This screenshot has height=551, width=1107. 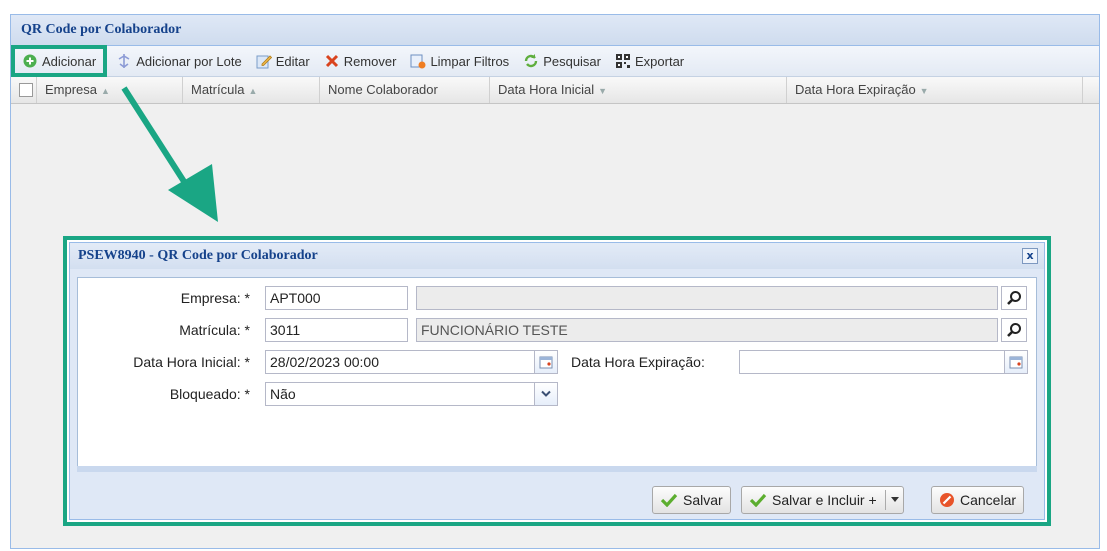 What do you see at coordinates (336, 298) in the screenshot?
I see `empresa-field: APT000` at bounding box center [336, 298].